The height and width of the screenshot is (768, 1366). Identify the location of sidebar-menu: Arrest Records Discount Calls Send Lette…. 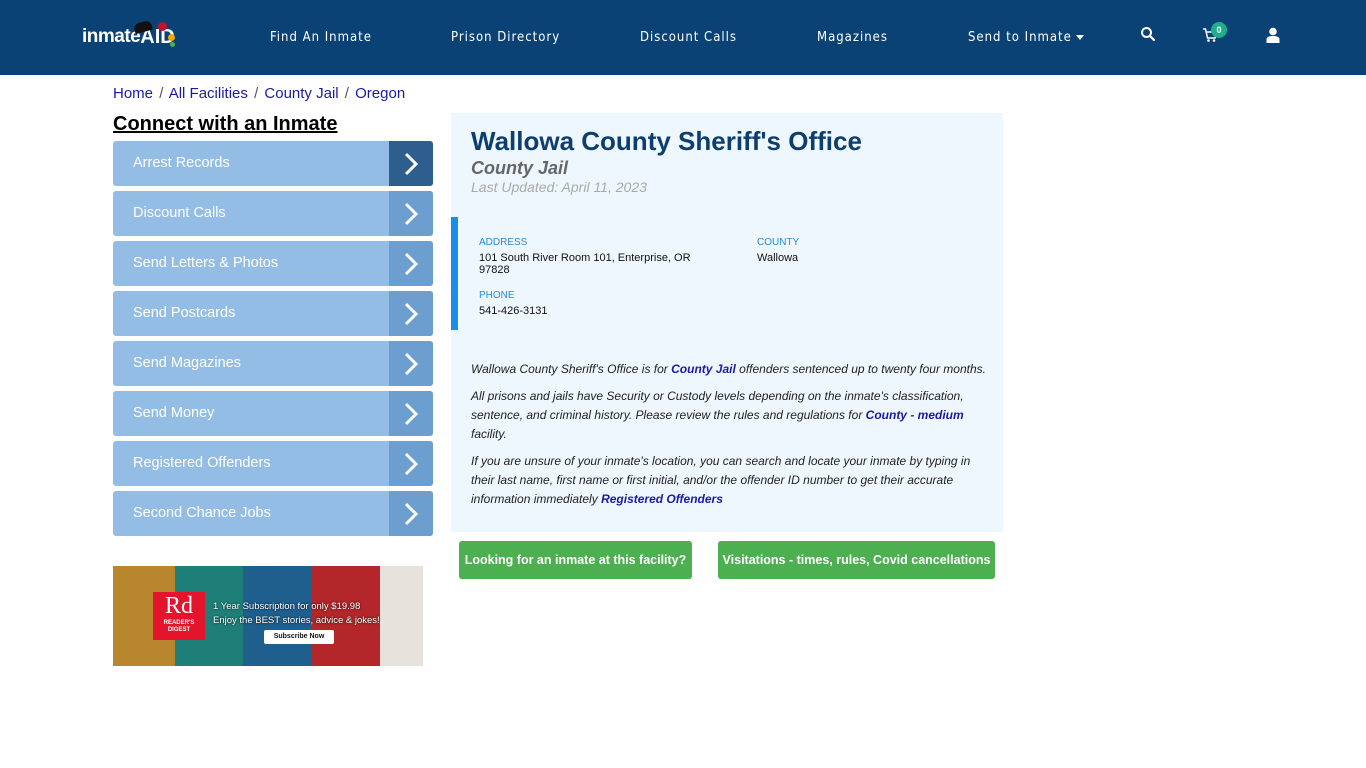
(273, 341).